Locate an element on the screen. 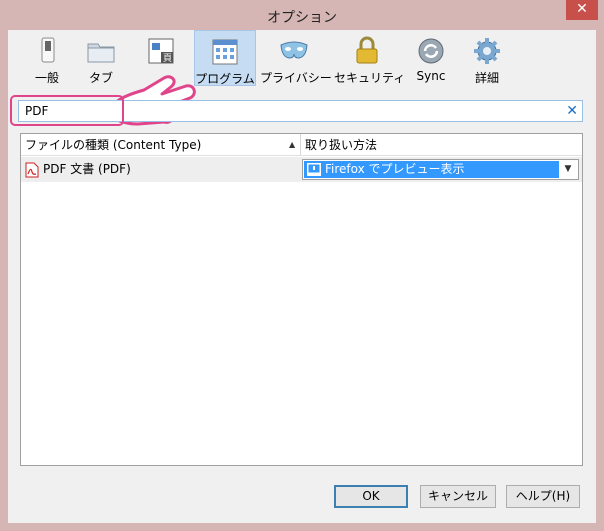 This screenshot has width=604, height=531. table-row: PDF 文書 (PDF) Firefox でプレビュー表示 ▼ is located at coordinates (301, 169).